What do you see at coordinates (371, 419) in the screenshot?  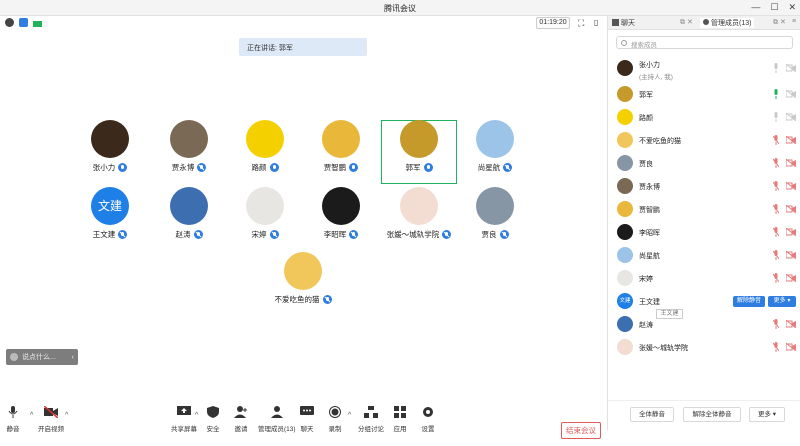 I see `breakout-button: 分组讨论` at bounding box center [371, 419].